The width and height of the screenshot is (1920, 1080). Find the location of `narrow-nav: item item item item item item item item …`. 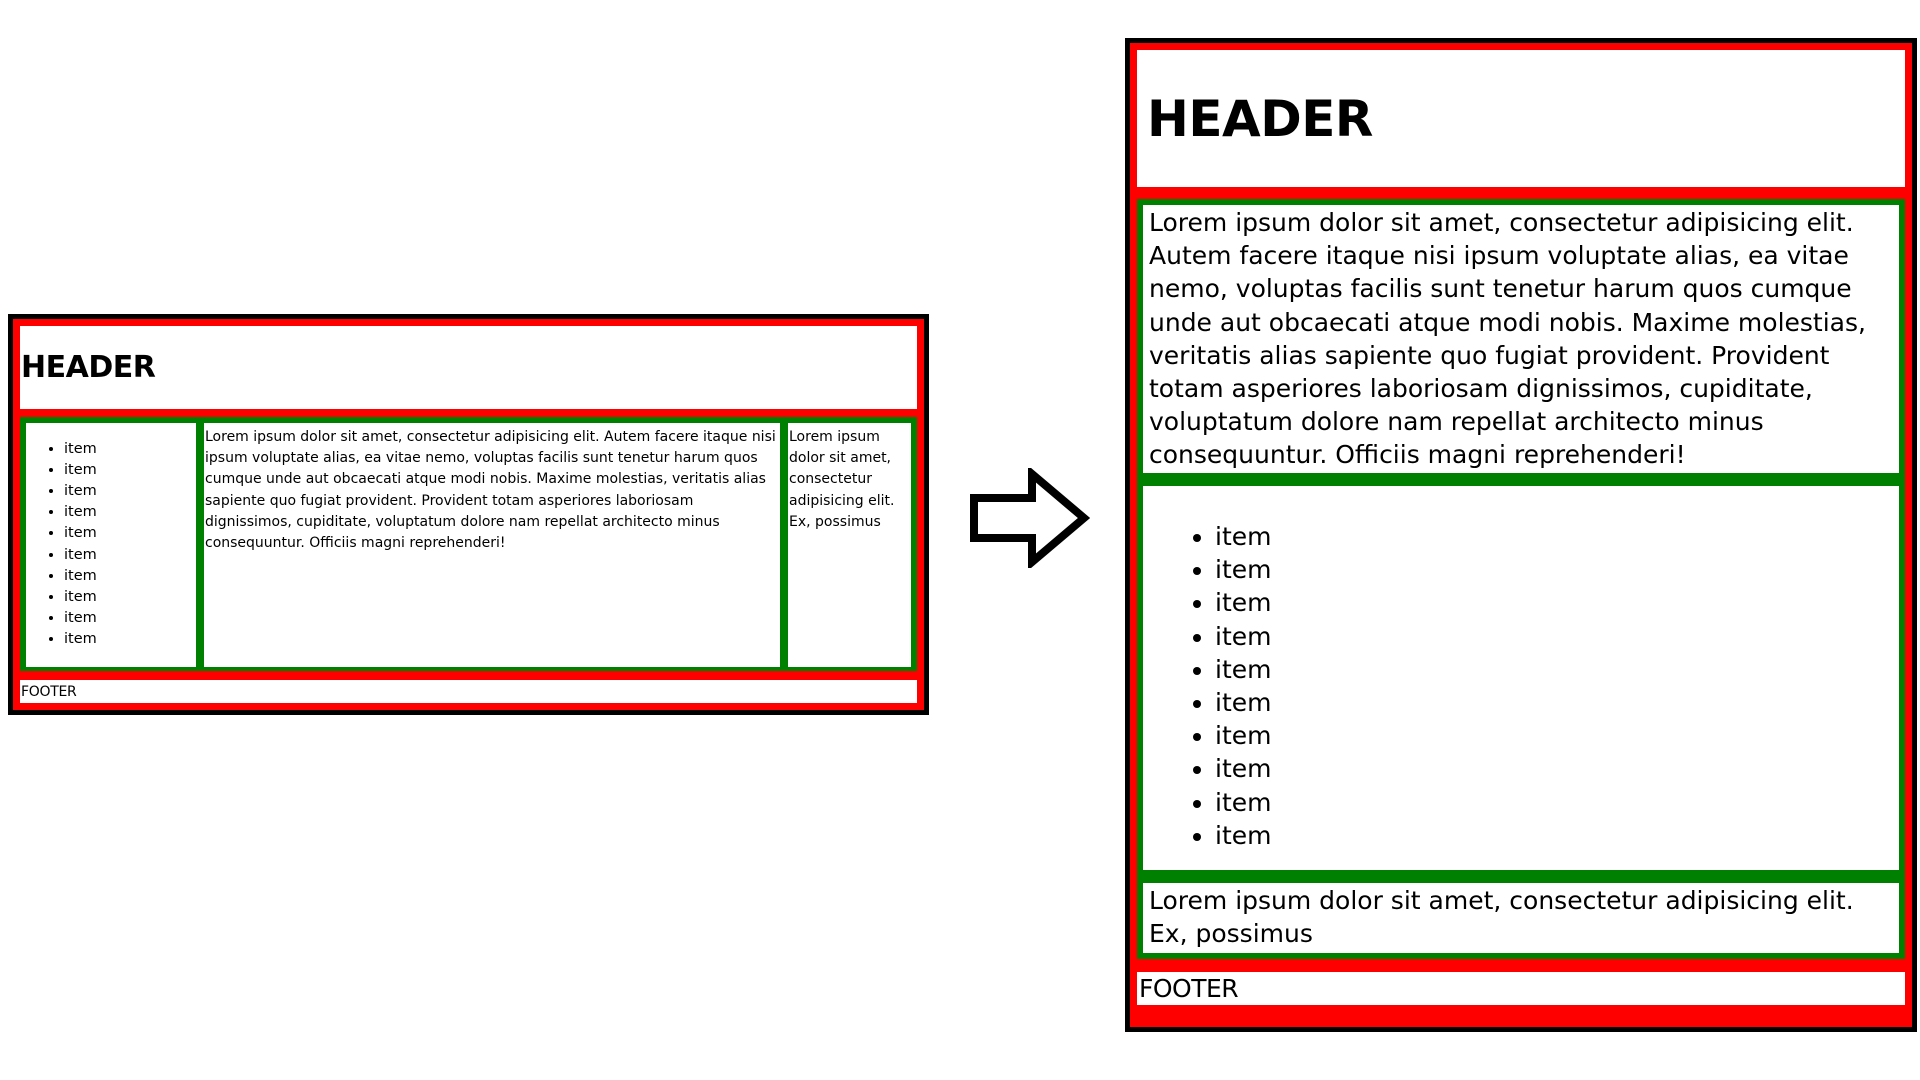

narrow-nav: item item item item item item item item … is located at coordinates (1521, 678).